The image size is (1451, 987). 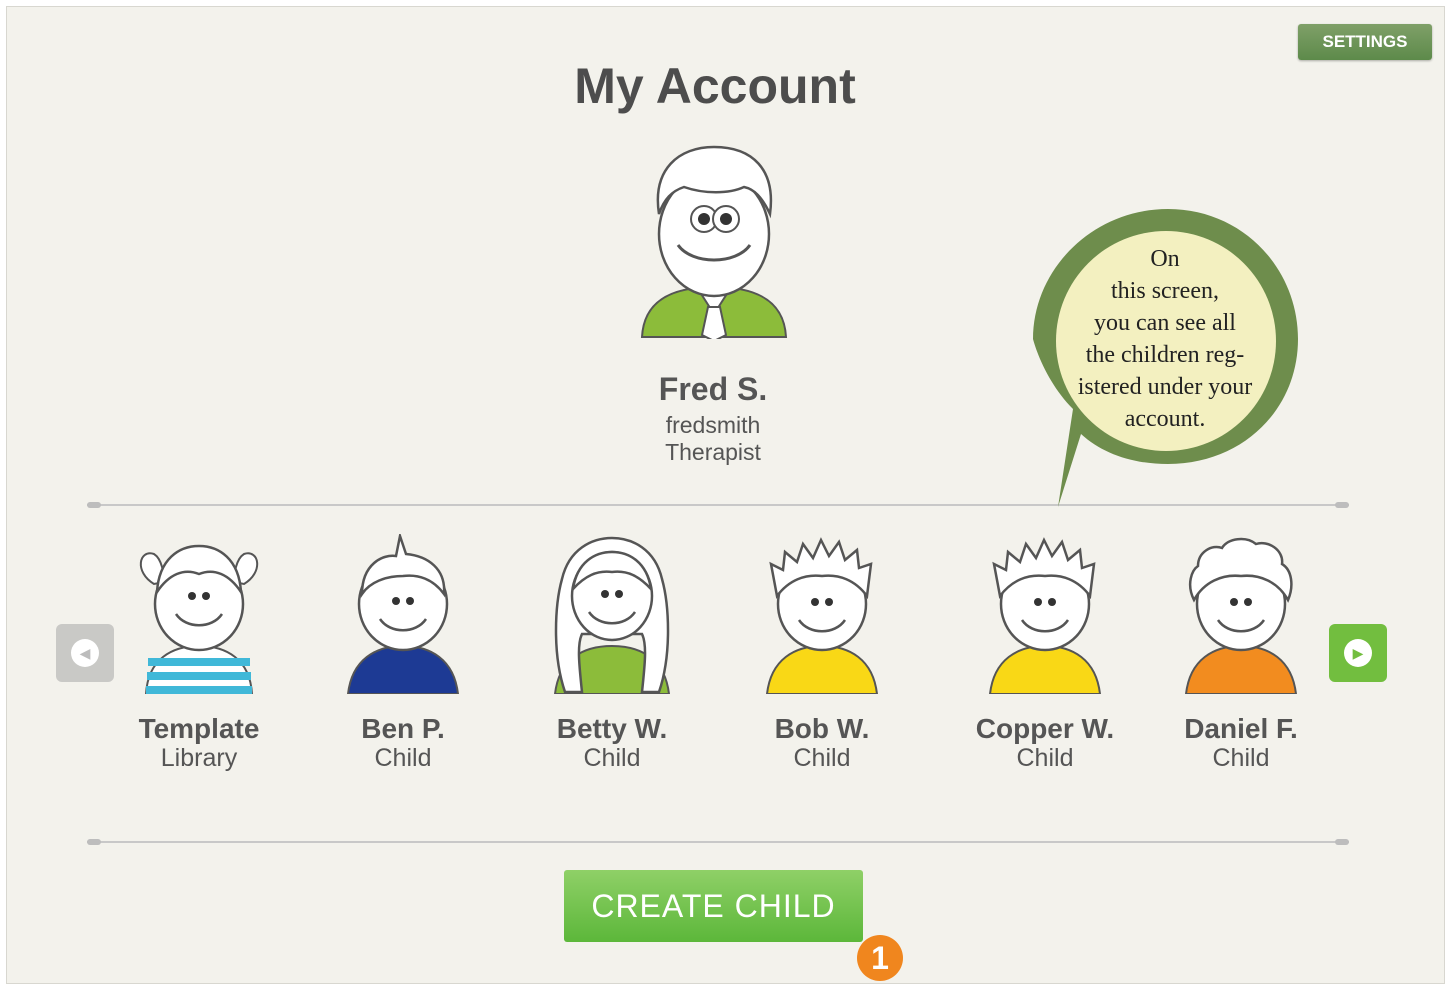 What do you see at coordinates (1241, 728) in the screenshot?
I see `child-name: Daniel F.` at bounding box center [1241, 728].